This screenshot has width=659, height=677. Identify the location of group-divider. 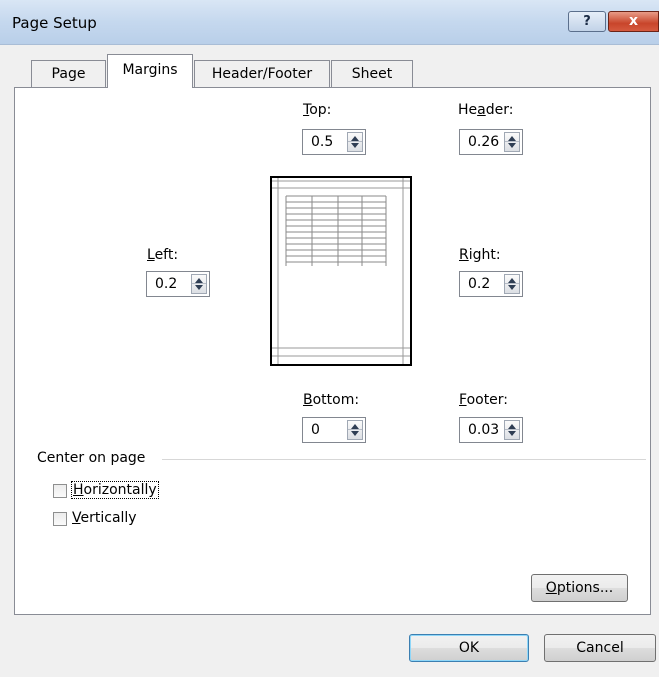
(404, 459).